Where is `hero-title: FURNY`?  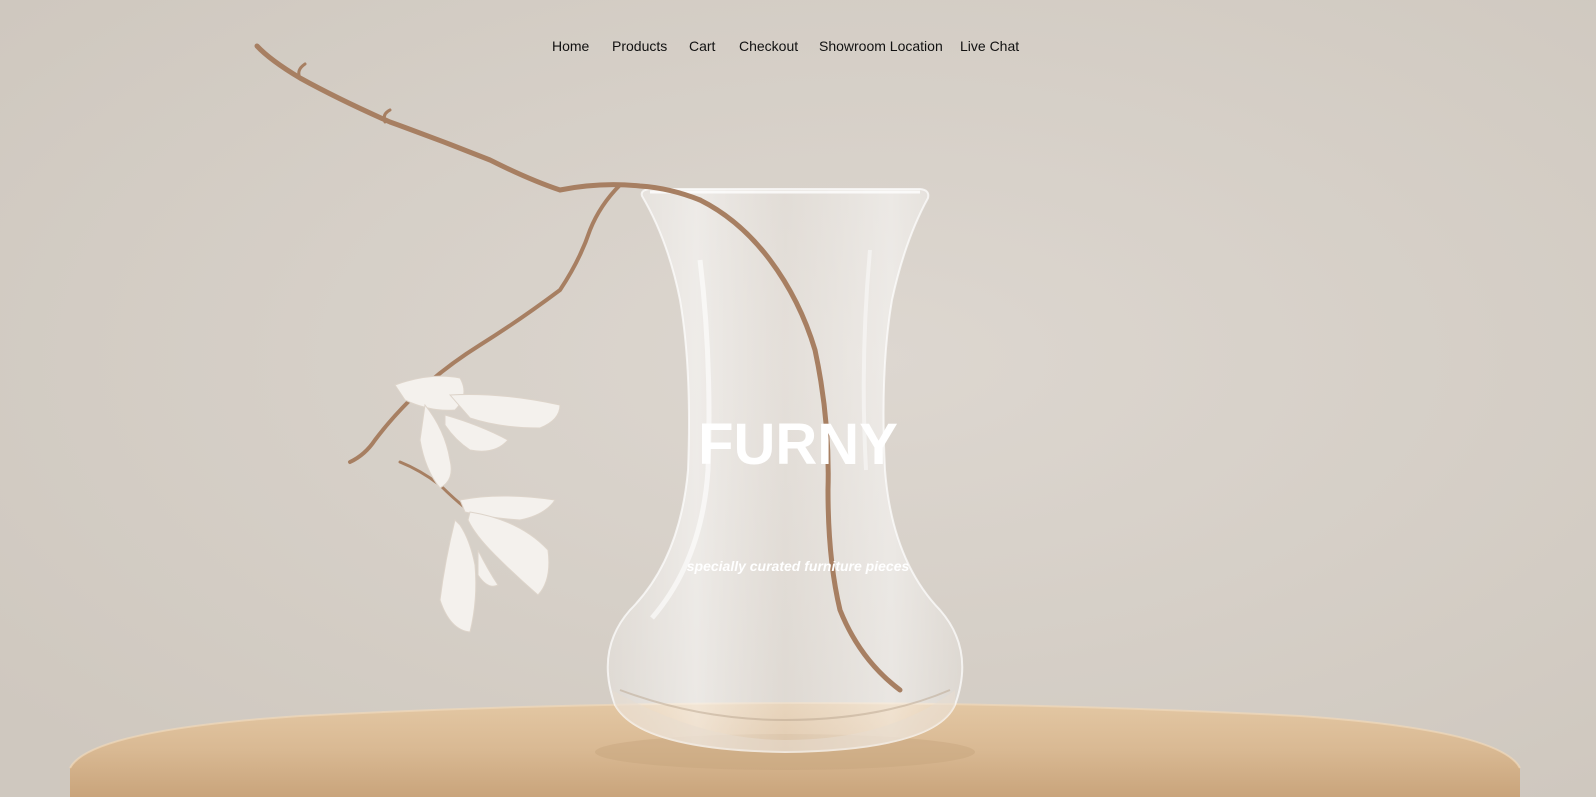
hero-title: FURNY is located at coordinates (798, 444).